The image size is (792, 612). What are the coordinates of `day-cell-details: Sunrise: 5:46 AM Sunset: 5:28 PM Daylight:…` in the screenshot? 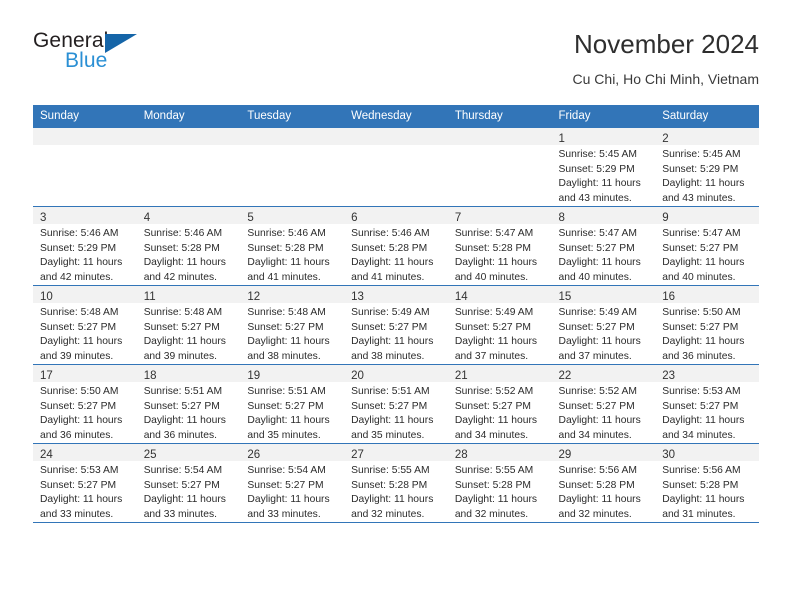 It's located at (189, 254).